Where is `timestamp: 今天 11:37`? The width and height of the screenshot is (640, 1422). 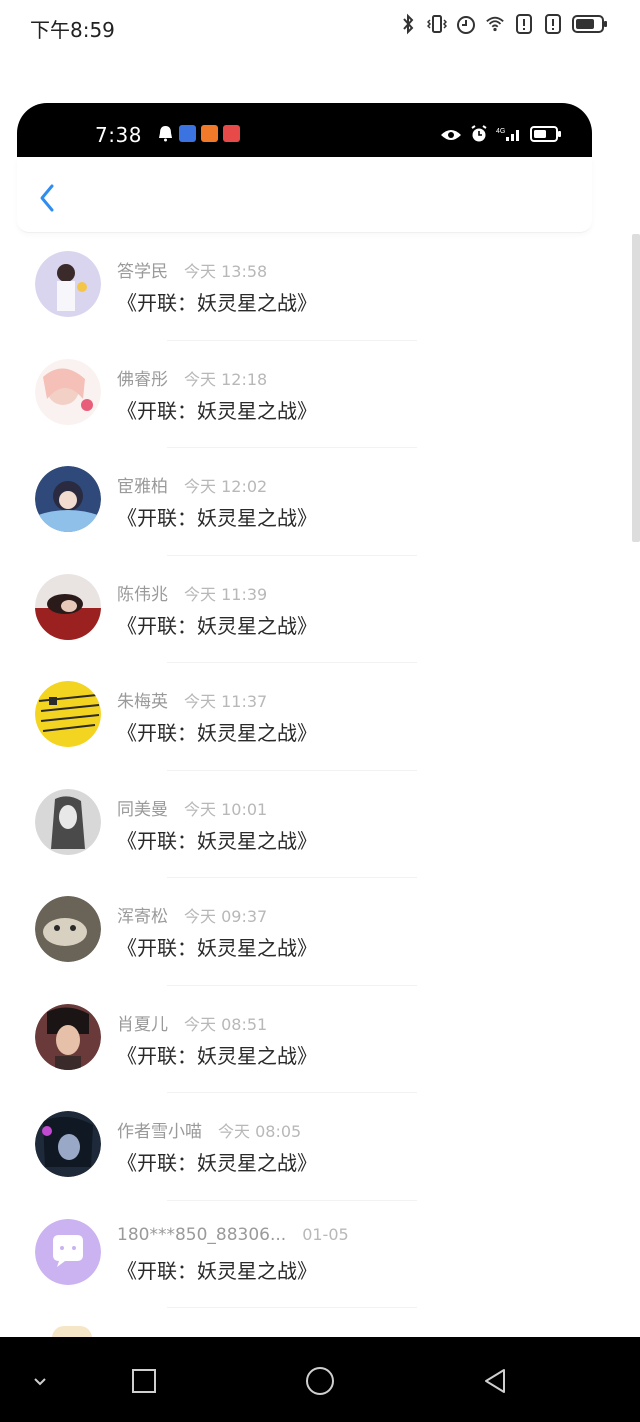 timestamp: 今天 11:37 is located at coordinates (226, 701).